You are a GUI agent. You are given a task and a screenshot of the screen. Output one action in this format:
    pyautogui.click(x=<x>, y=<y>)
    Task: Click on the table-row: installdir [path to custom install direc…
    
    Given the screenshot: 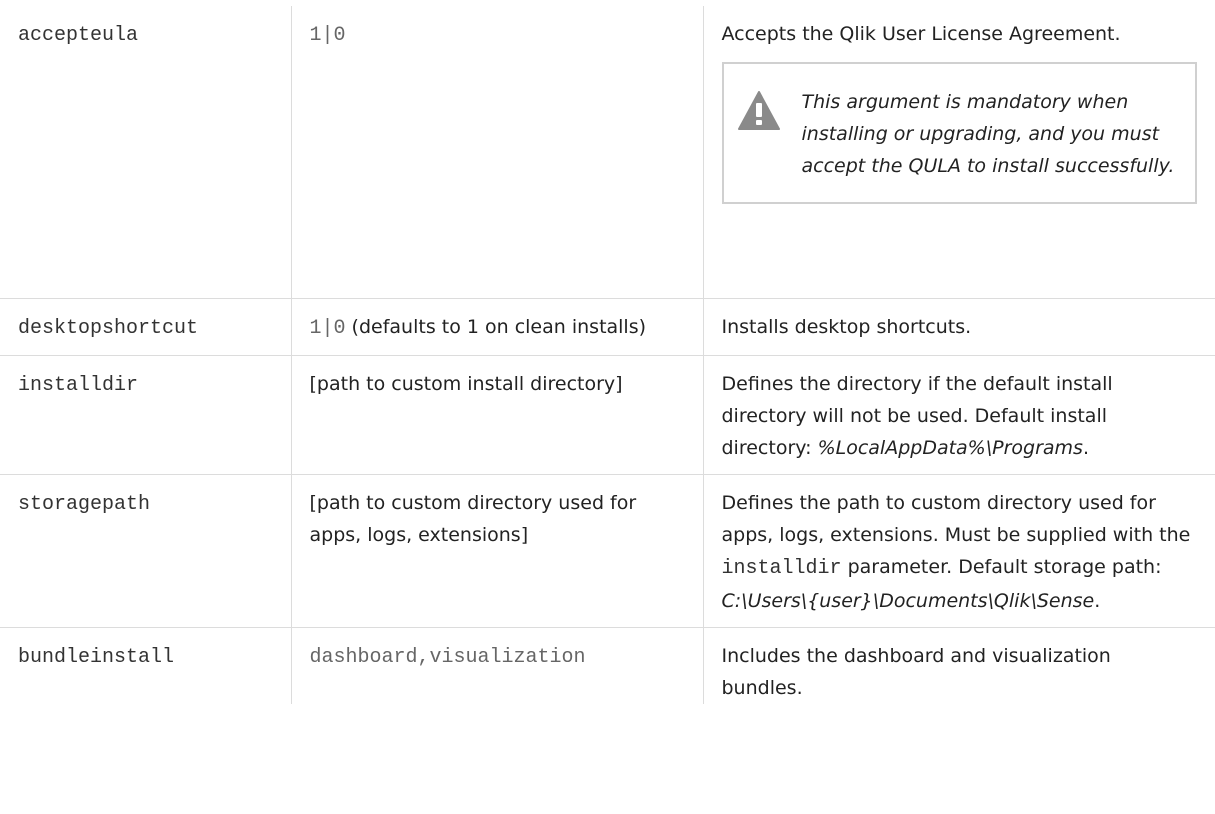 What is the action you would take?
    pyautogui.click(x=607, y=415)
    